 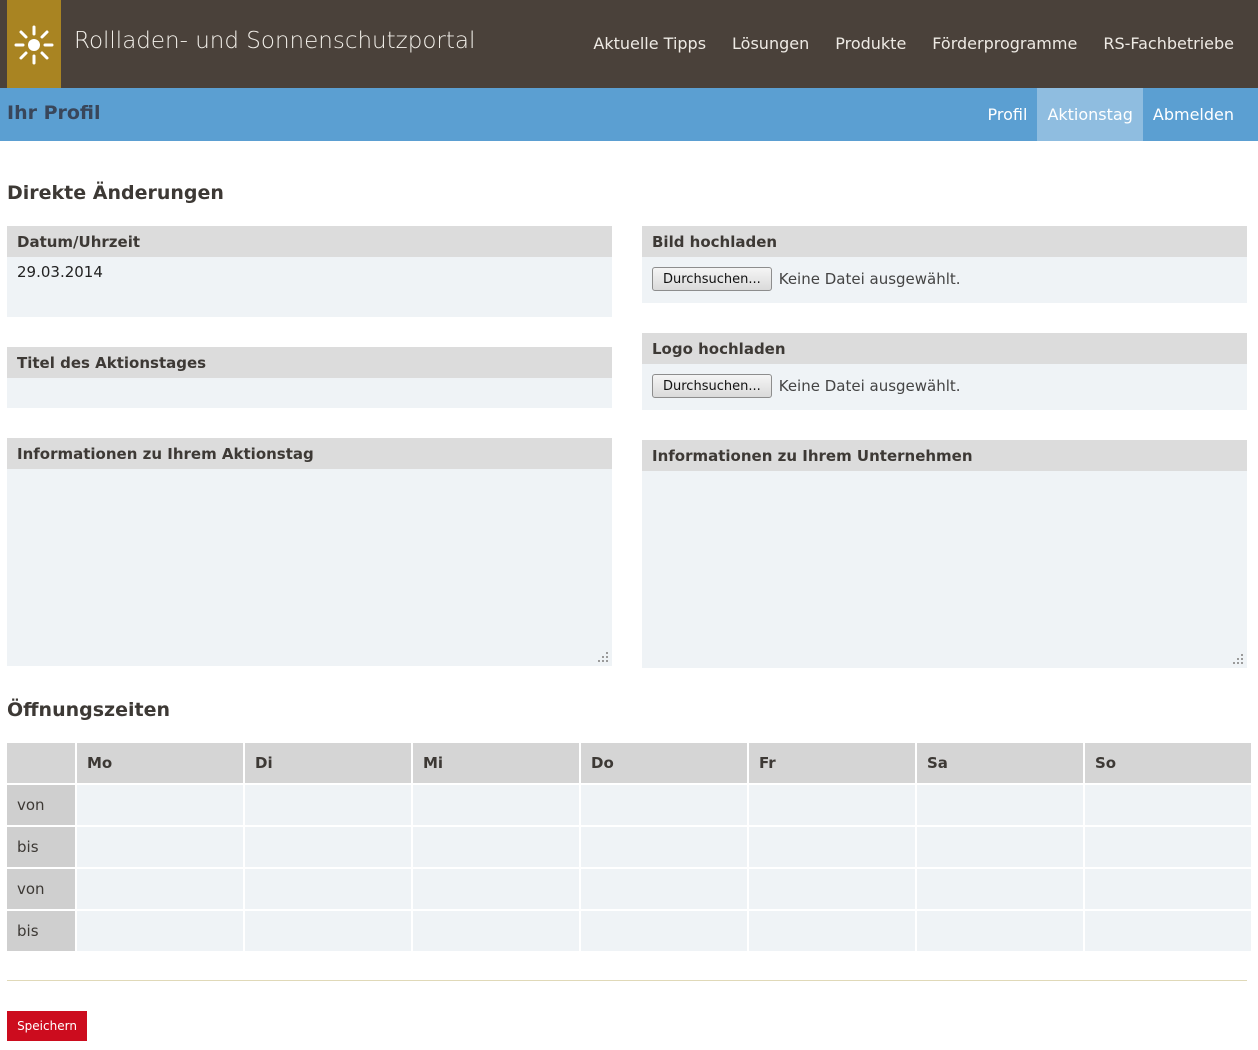 What do you see at coordinates (1008, 114) in the screenshot?
I see `tab-profil: Profil` at bounding box center [1008, 114].